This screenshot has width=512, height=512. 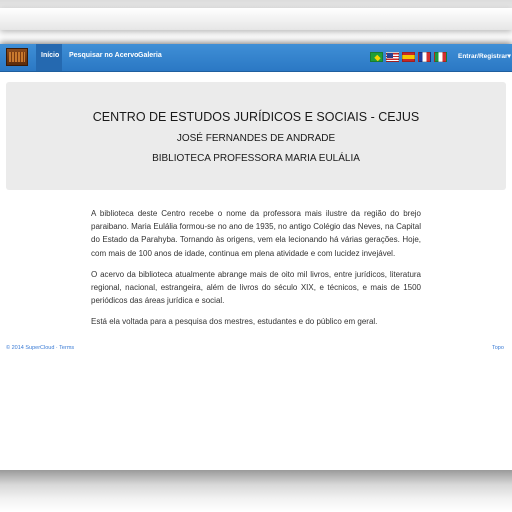 I want to click on brazil-flag-icon, so click(x=376, y=57).